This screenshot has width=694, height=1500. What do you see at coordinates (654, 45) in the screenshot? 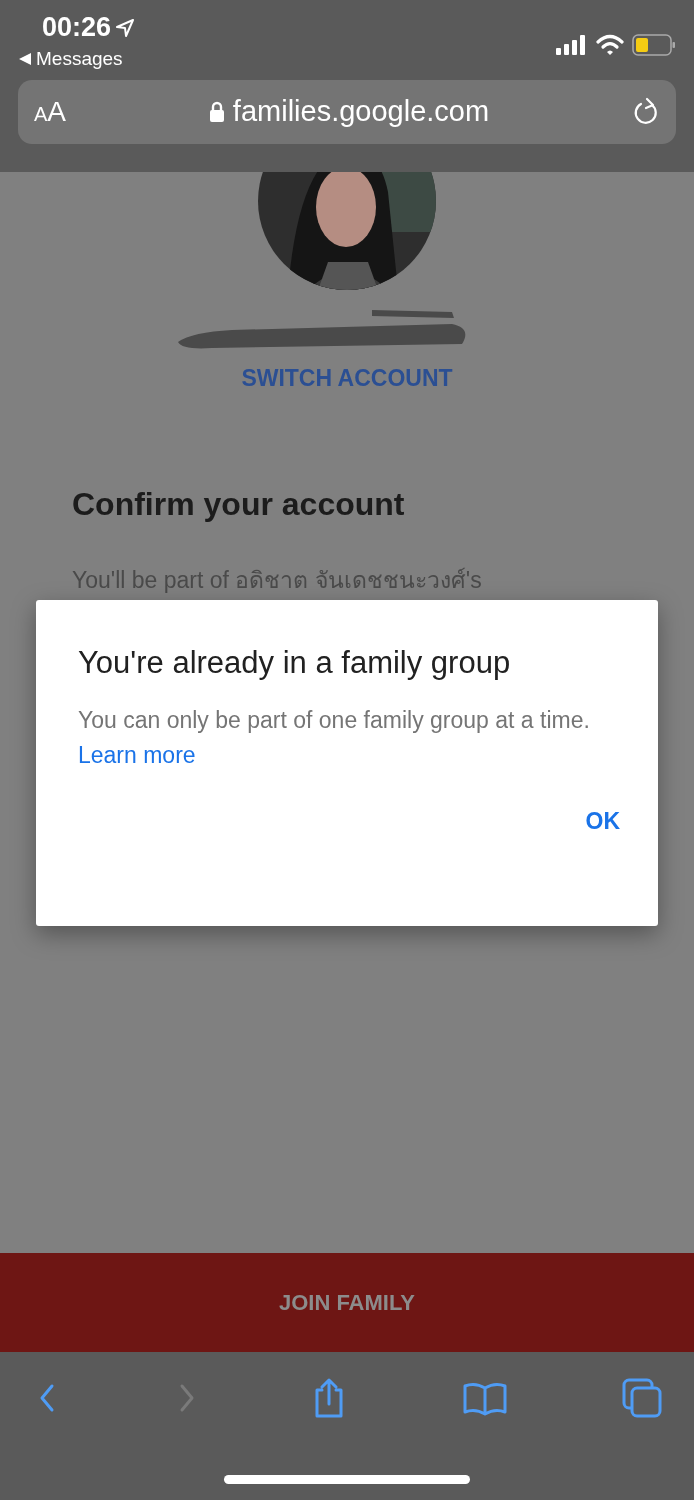
I see `battery-icon` at bounding box center [654, 45].